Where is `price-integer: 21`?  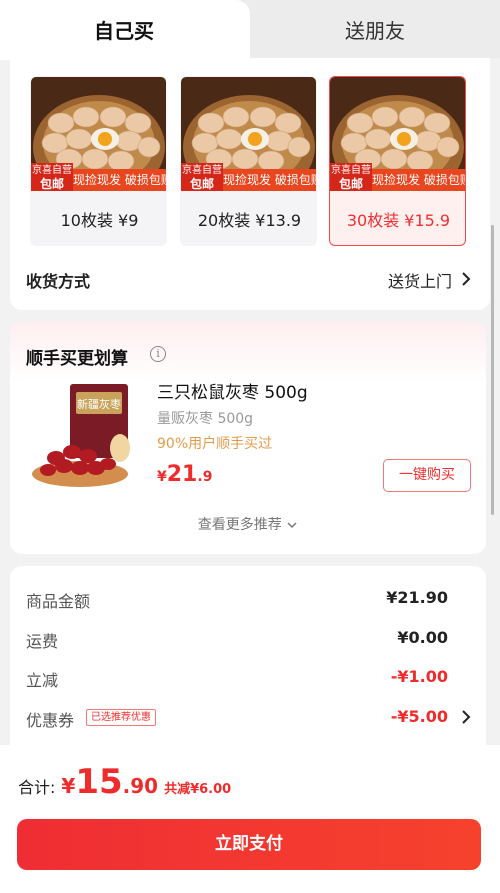
price-integer: 21 is located at coordinates (182, 474).